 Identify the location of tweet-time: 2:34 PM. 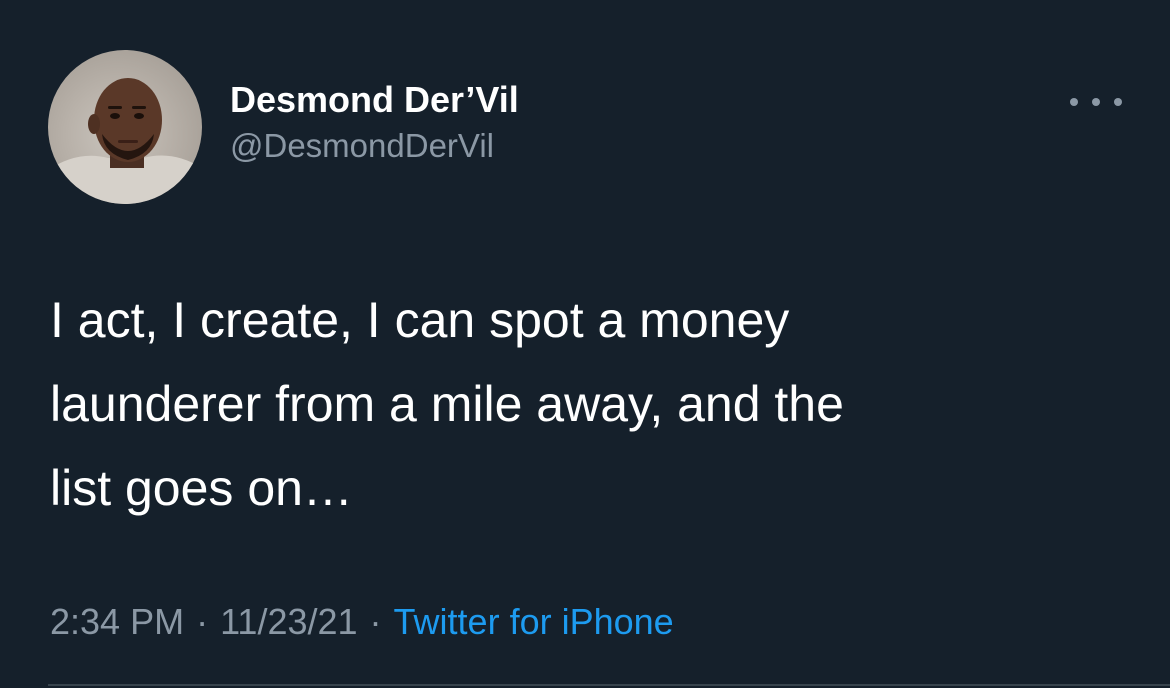
(117, 621).